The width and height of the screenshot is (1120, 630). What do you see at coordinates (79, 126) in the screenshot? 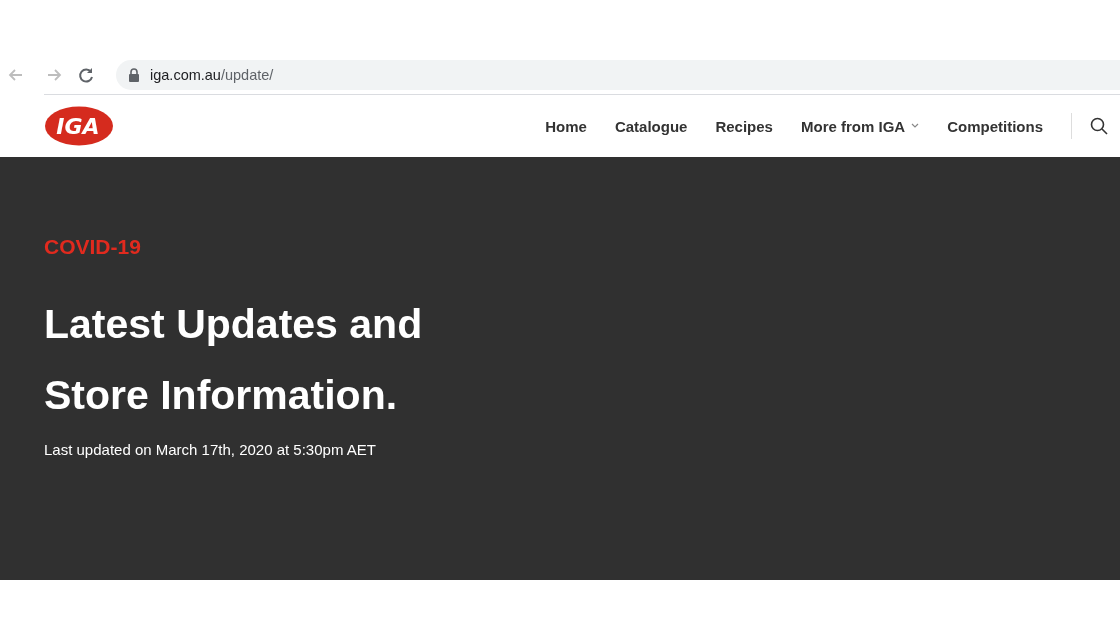
I see `logo: IGA` at bounding box center [79, 126].